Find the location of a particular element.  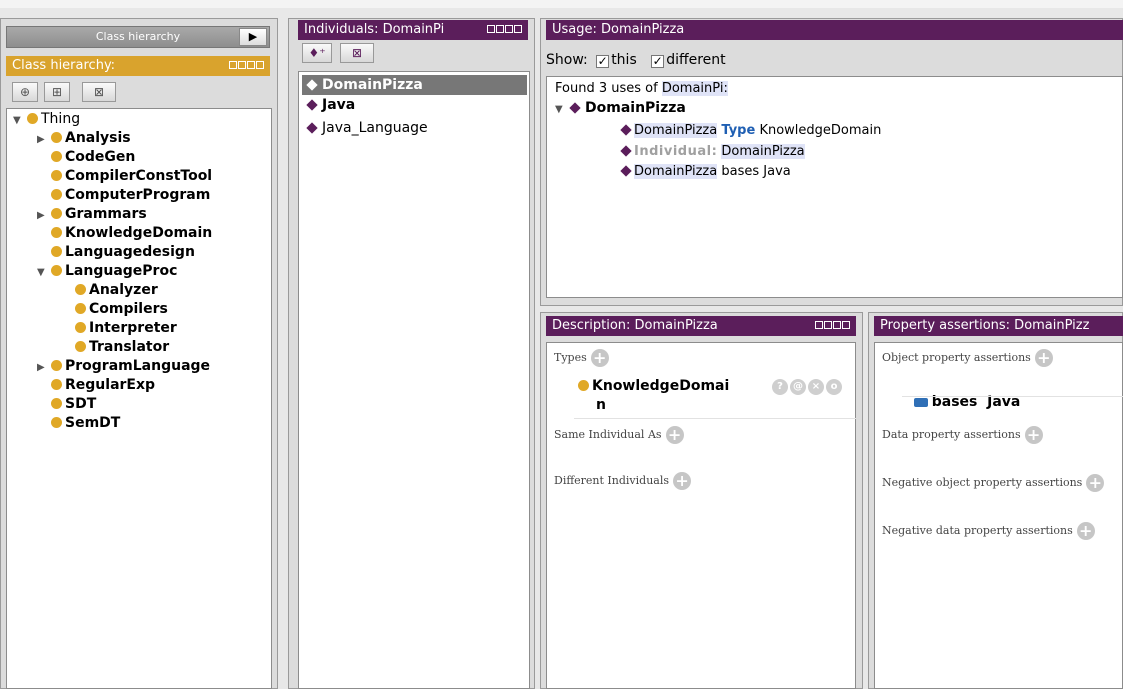

description-titlebar: Description: DomainPizza is located at coordinates (701, 326).